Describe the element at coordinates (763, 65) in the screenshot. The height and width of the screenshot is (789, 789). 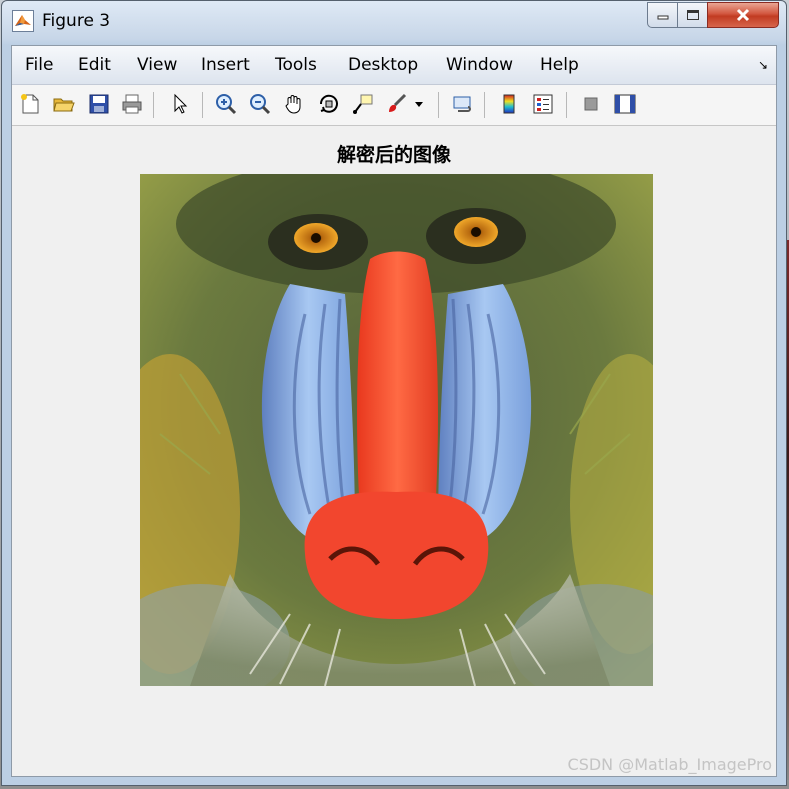
I see `dock-arrow-icon: ↘` at that location.